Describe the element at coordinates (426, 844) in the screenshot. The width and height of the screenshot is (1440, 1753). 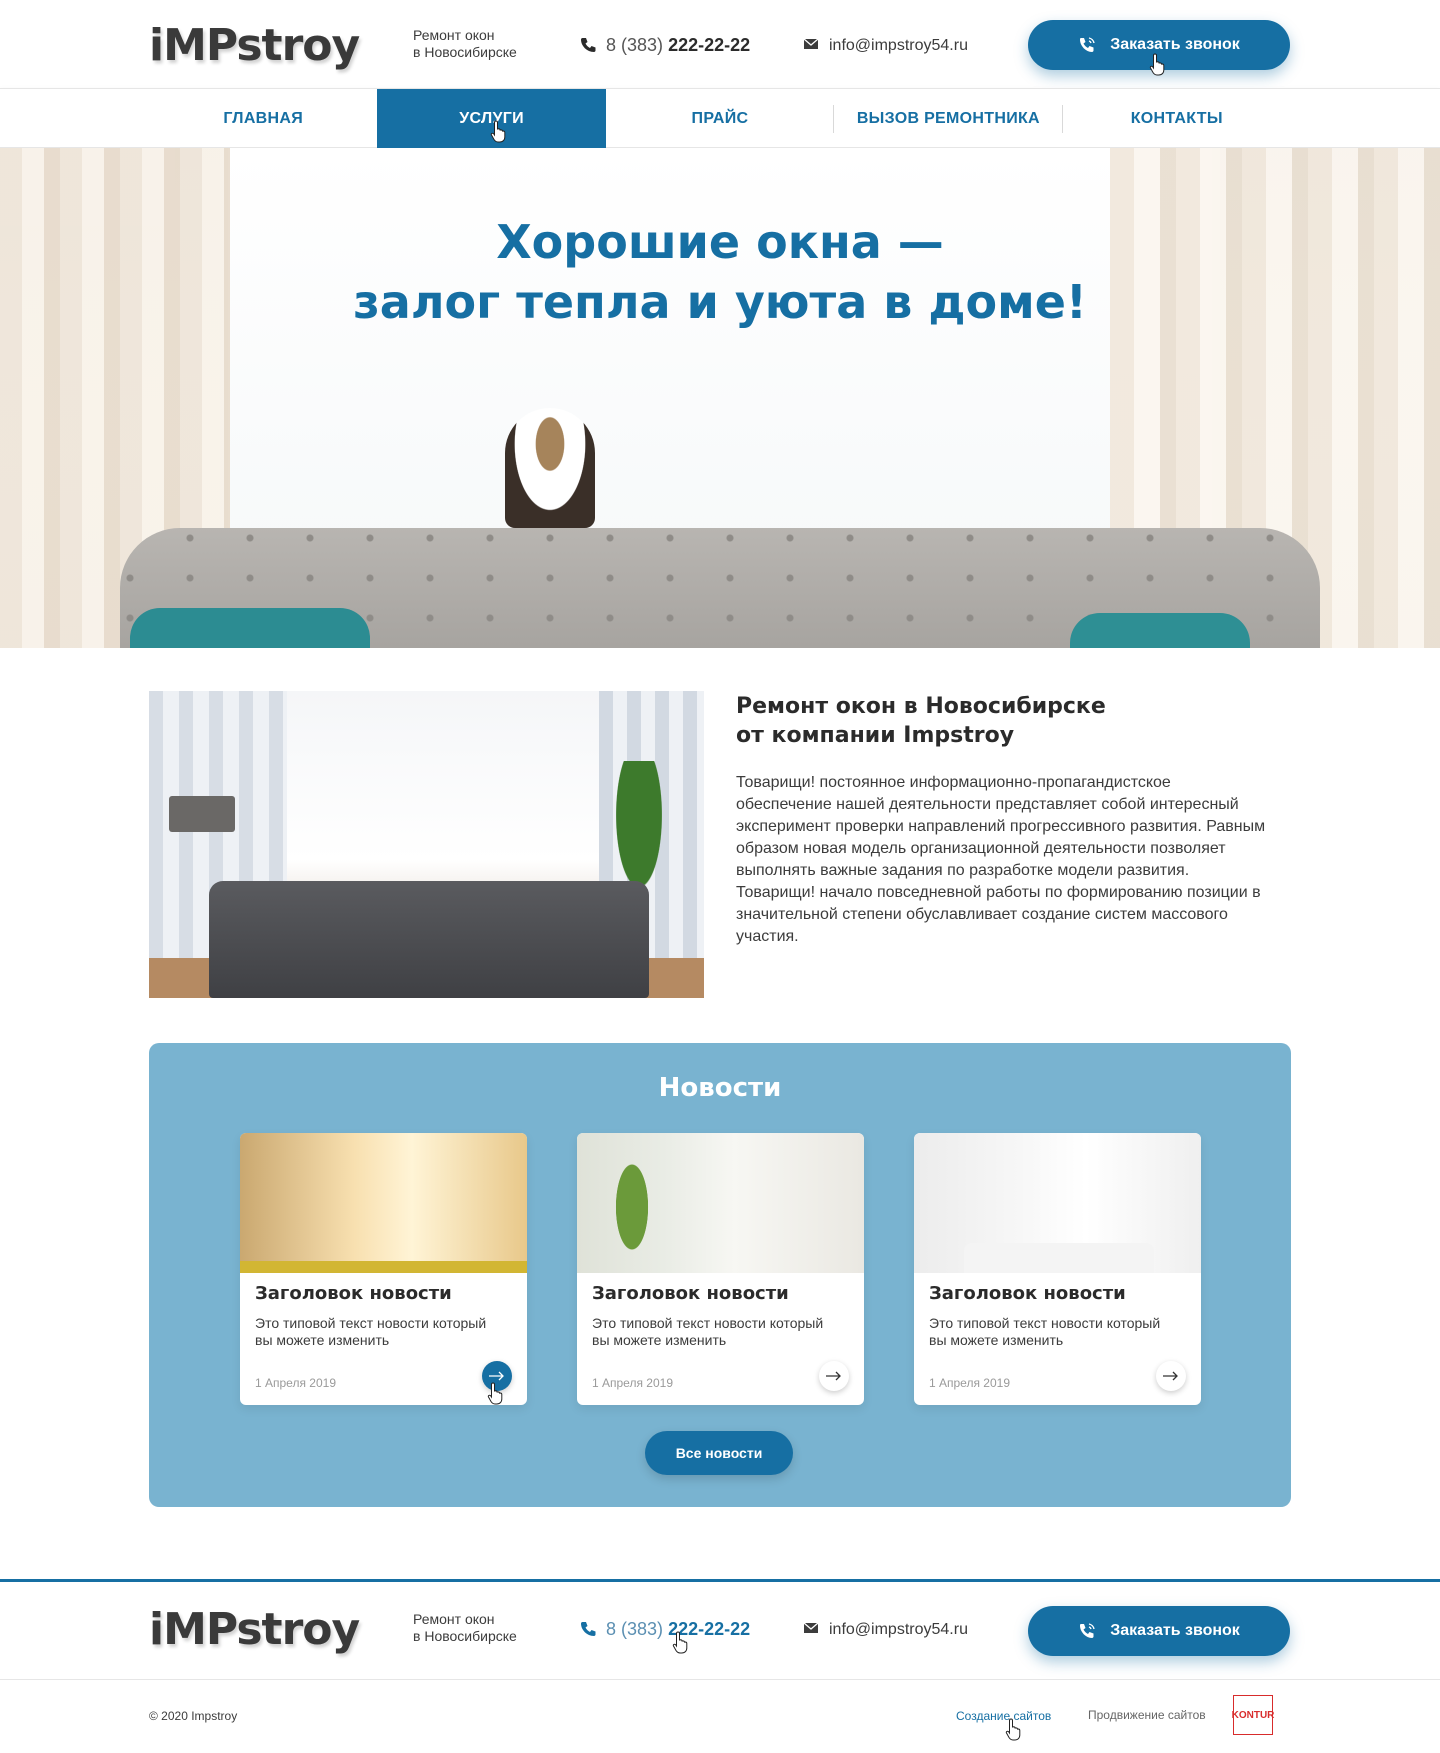
I see `about-image` at that location.